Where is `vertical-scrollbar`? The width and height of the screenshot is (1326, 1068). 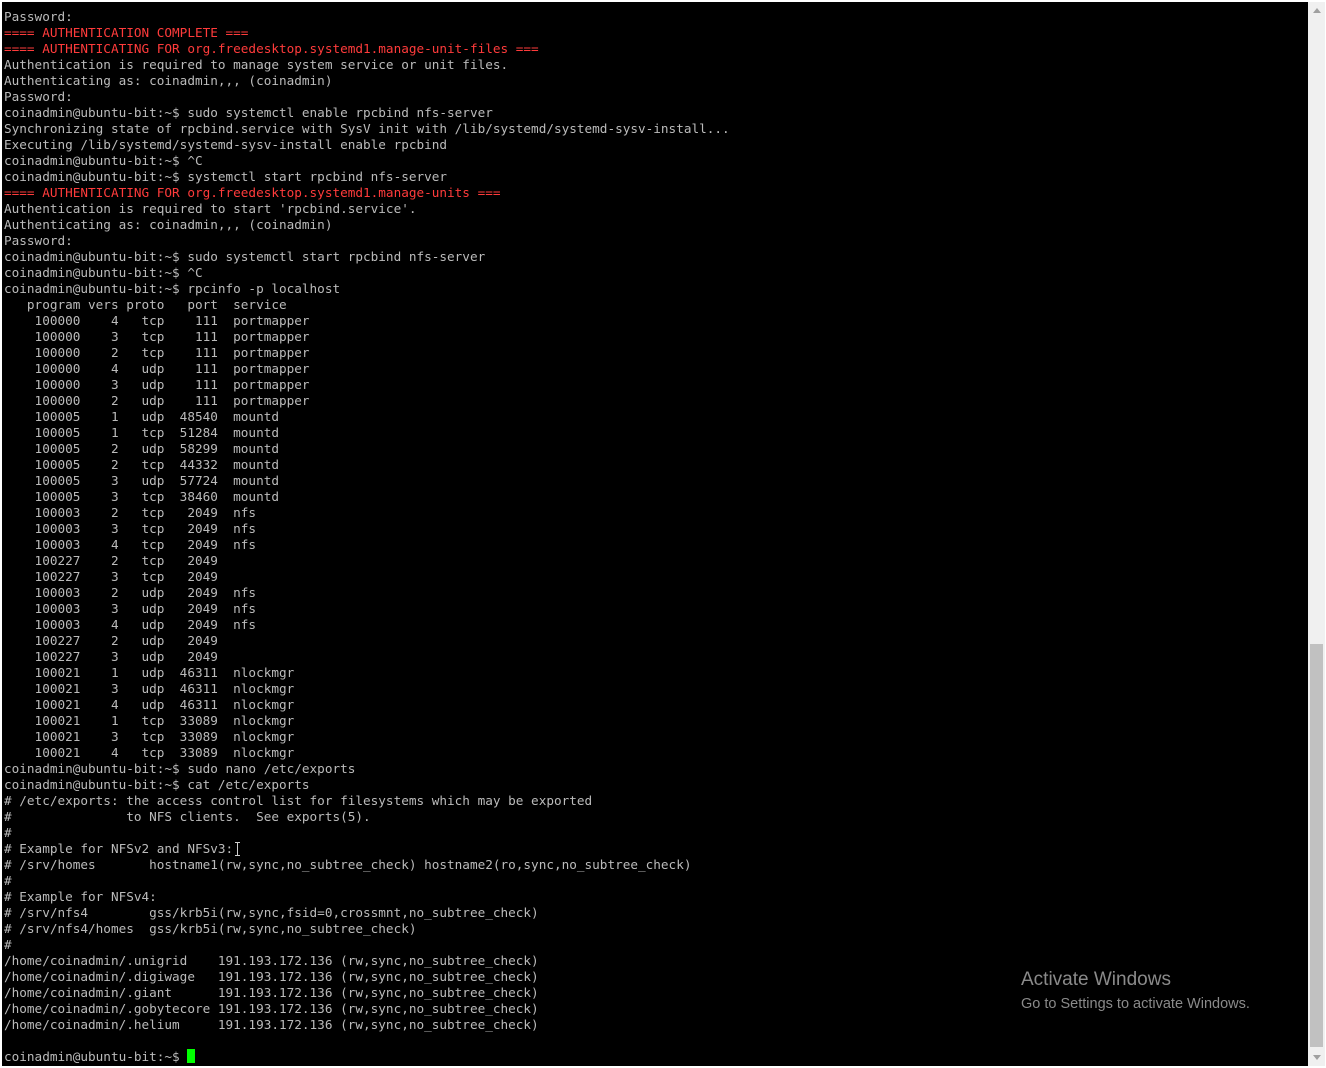
vertical-scrollbar is located at coordinates (1316, 534).